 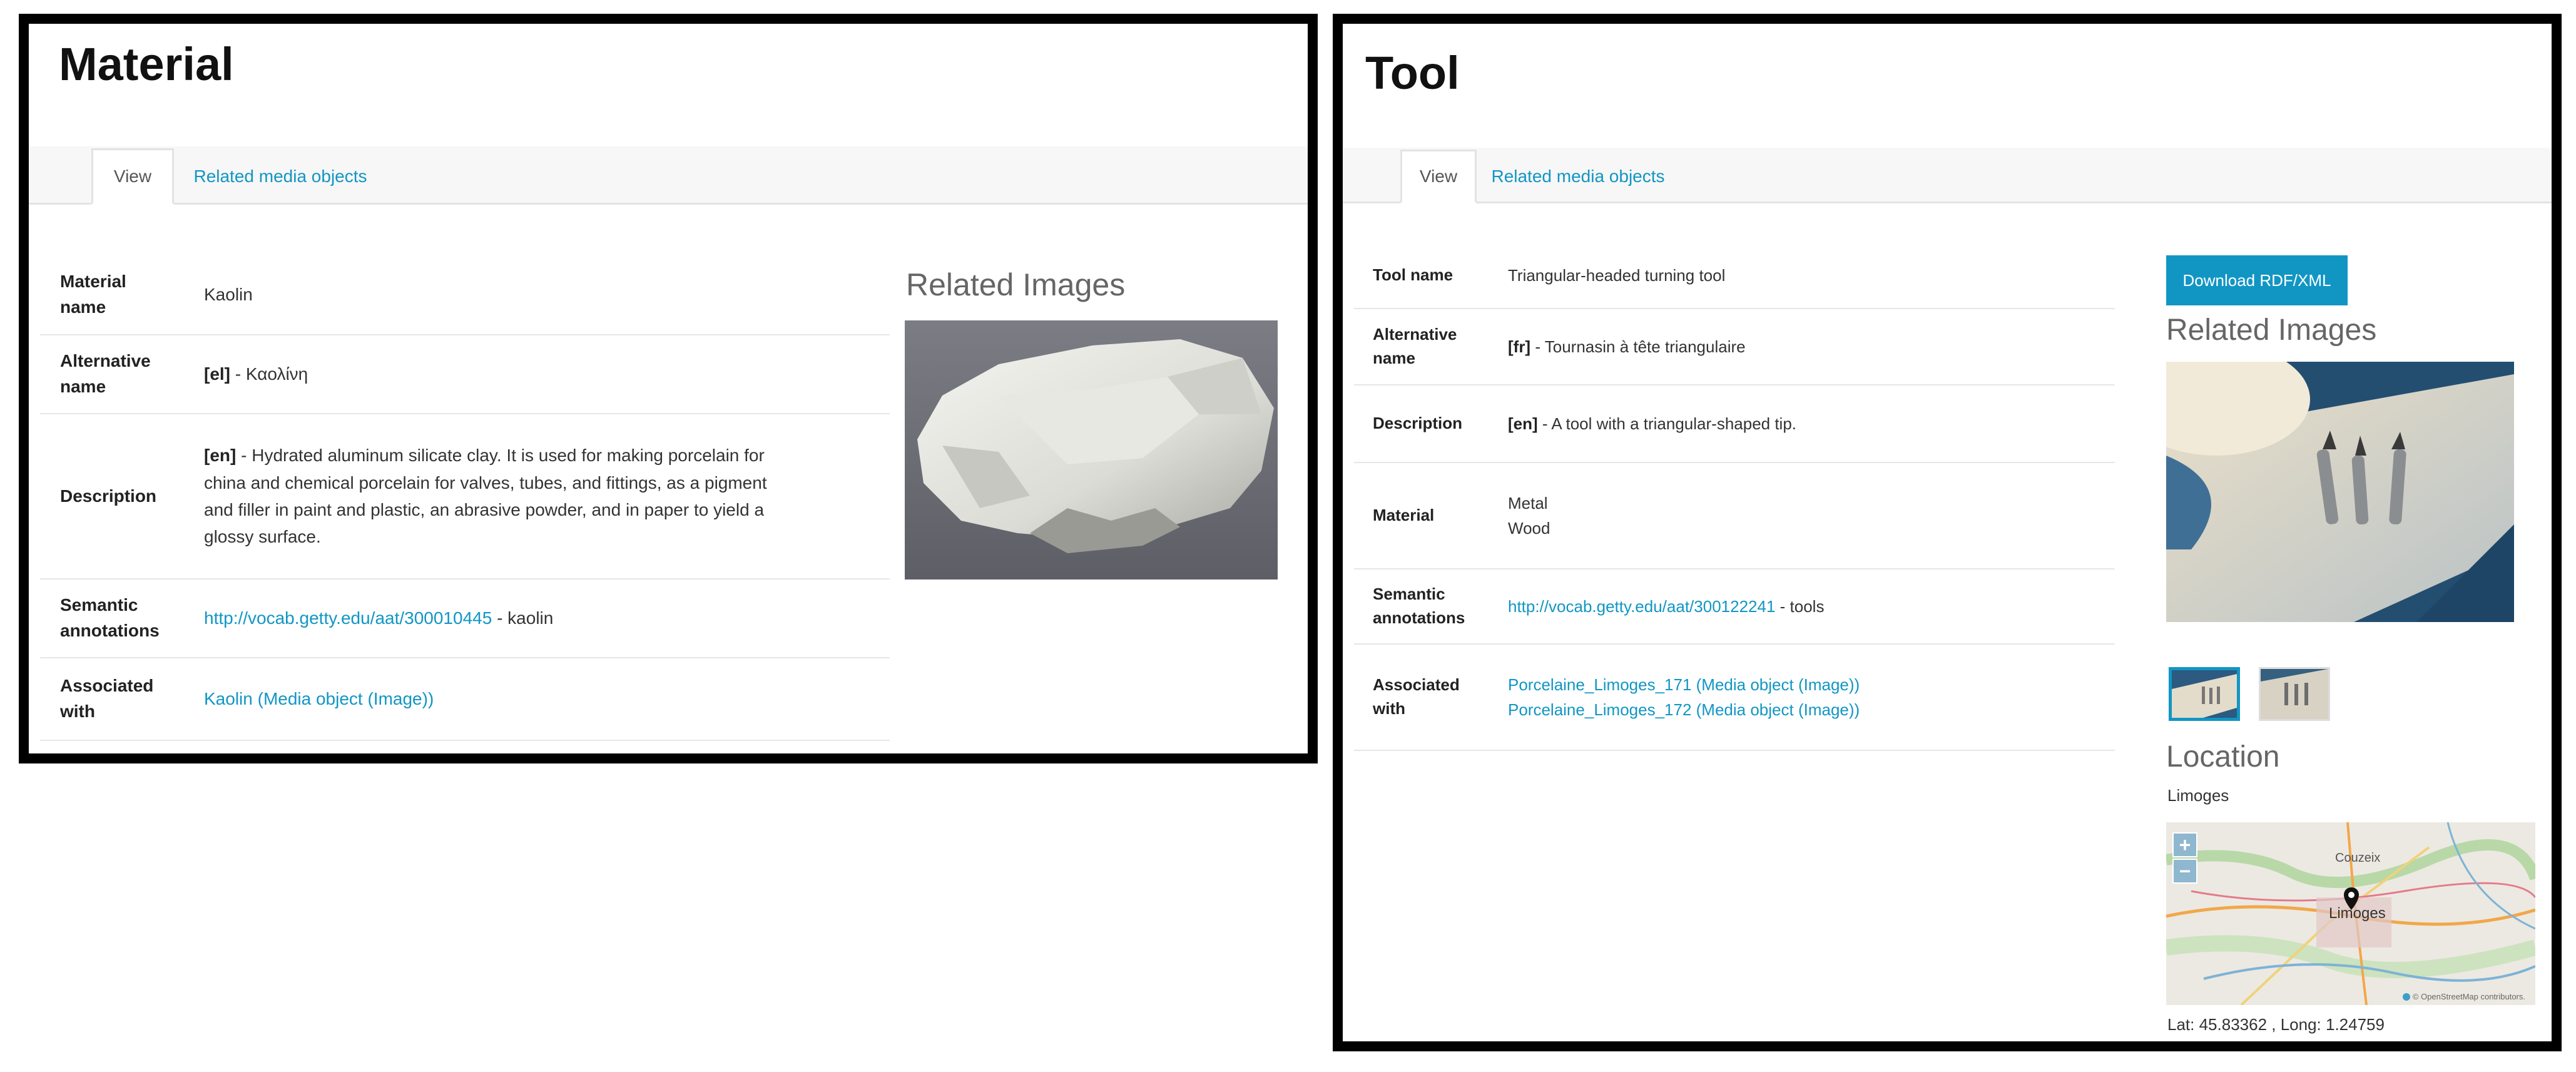 What do you see at coordinates (217, 374) in the screenshot?
I see `language-tag: [el]` at bounding box center [217, 374].